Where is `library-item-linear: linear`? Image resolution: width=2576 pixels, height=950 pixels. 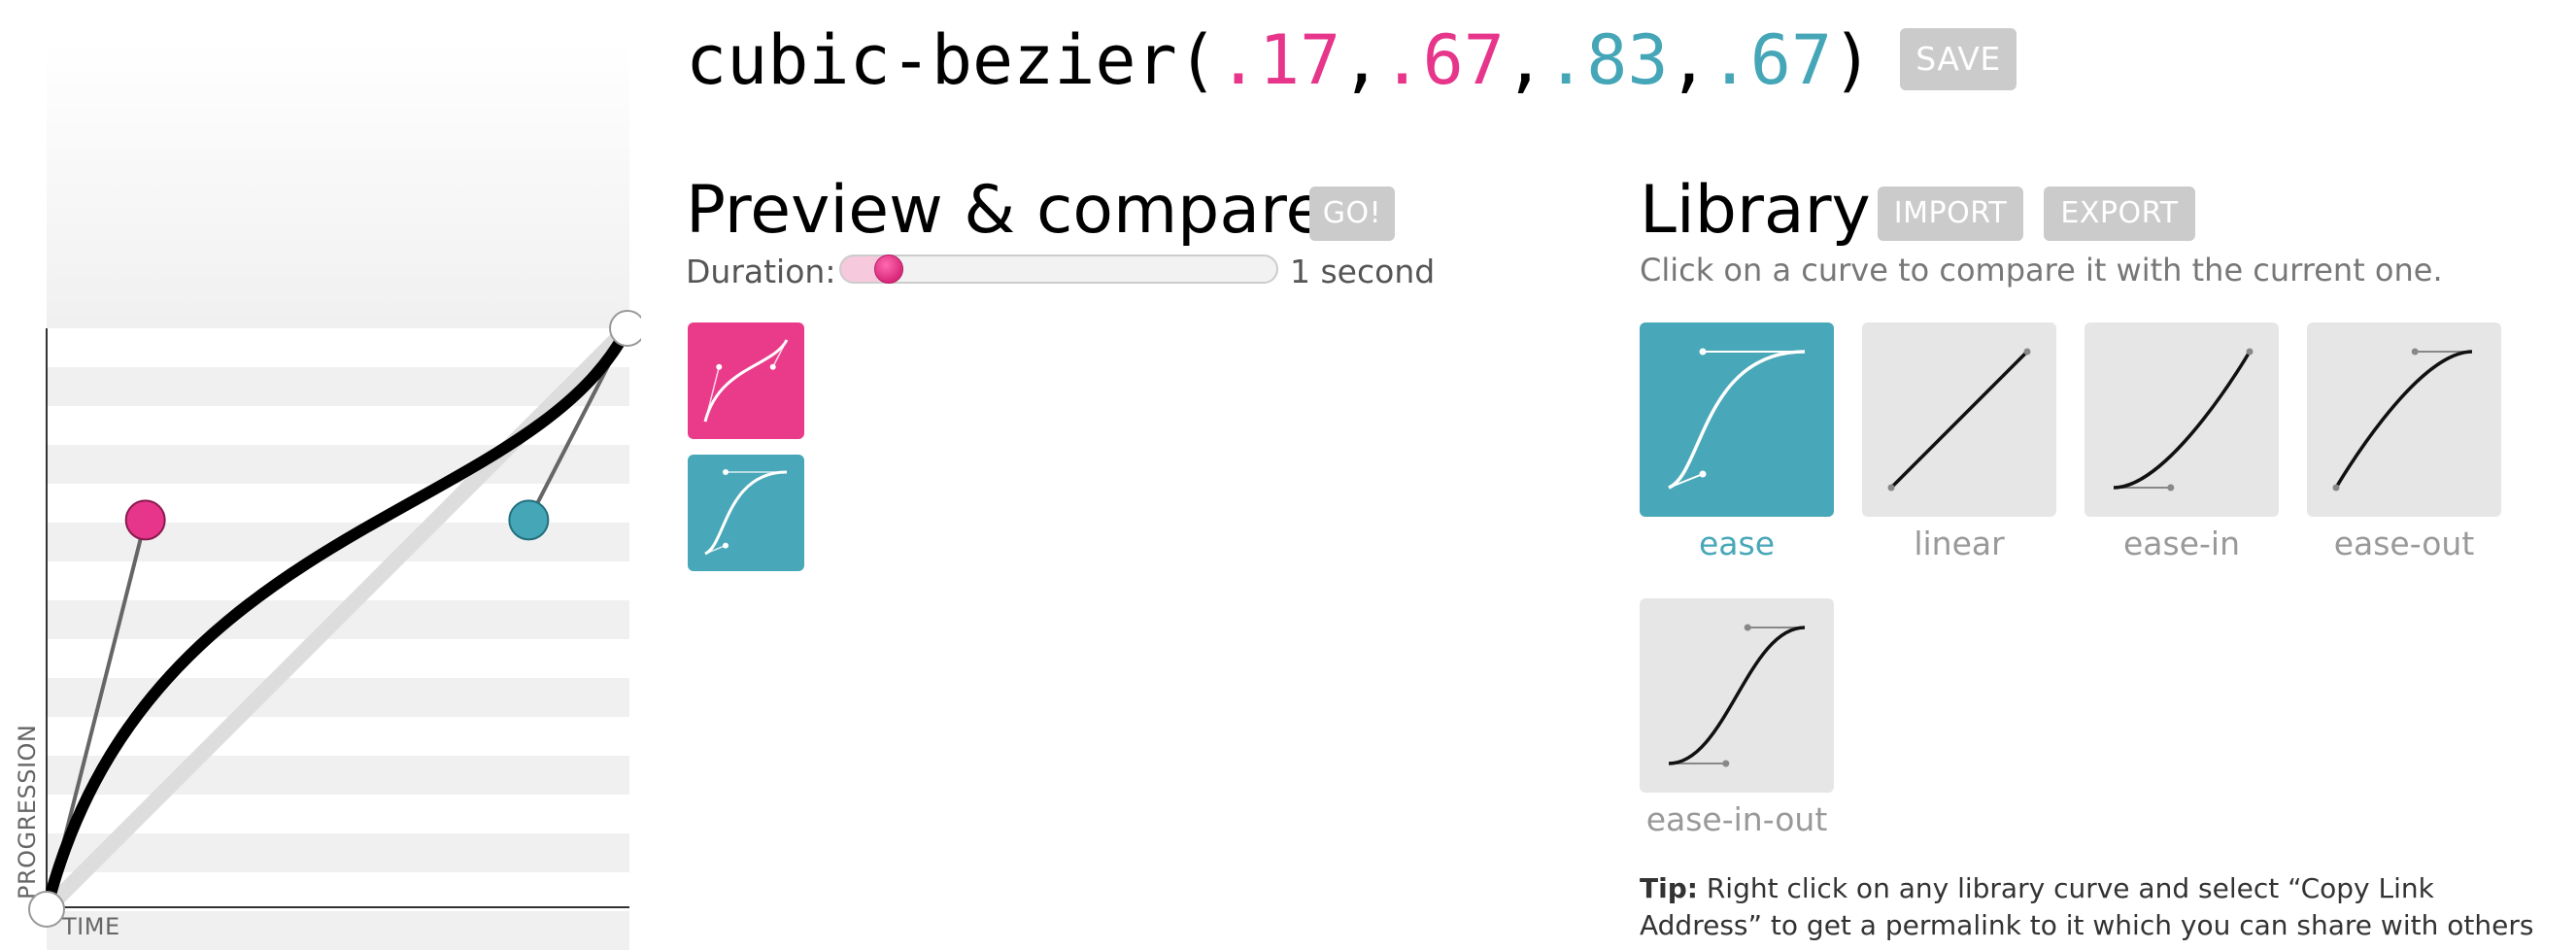 library-item-linear: linear is located at coordinates (1959, 443).